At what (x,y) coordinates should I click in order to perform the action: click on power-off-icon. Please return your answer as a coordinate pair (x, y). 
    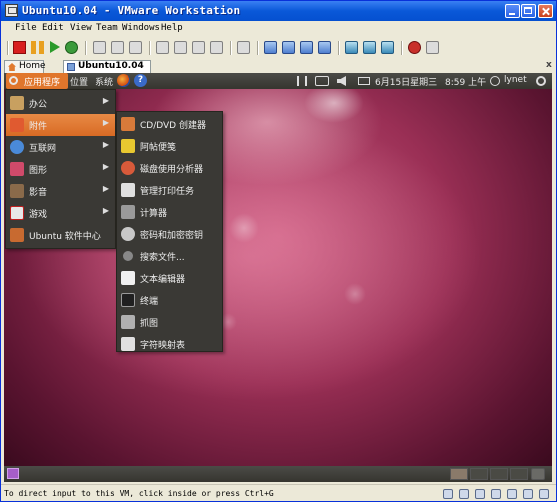
    Looking at the image, I should click on (19, 47).